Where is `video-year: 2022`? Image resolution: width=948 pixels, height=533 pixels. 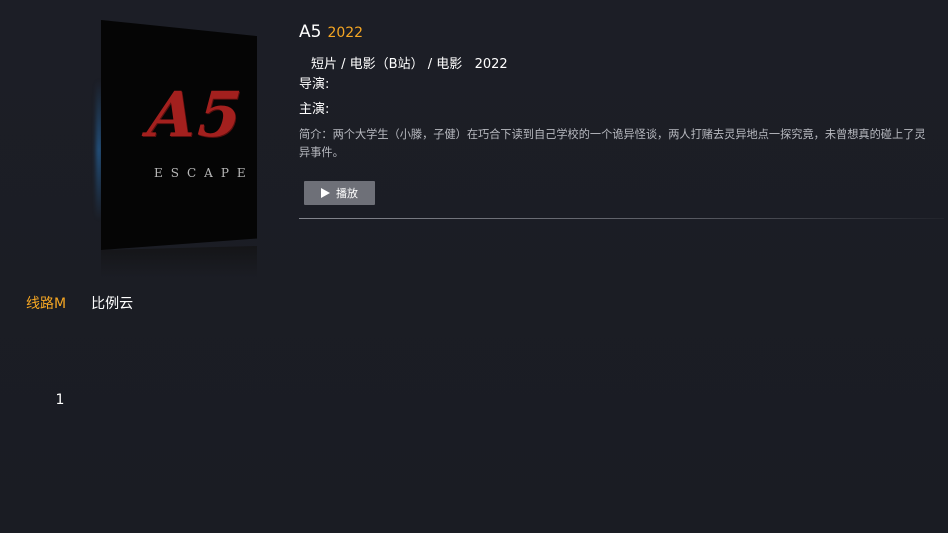
video-year: 2022 is located at coordinates (345, 33).